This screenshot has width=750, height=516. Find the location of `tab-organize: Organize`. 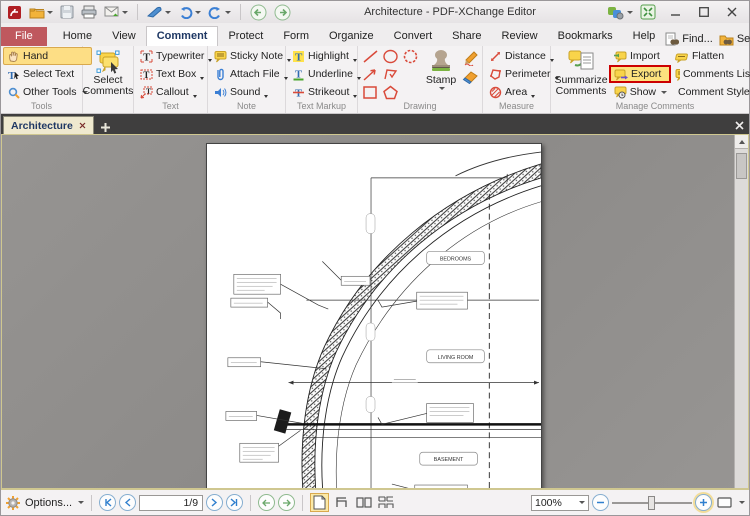

tab-organize: Organize is located at coordinates (351, 36).